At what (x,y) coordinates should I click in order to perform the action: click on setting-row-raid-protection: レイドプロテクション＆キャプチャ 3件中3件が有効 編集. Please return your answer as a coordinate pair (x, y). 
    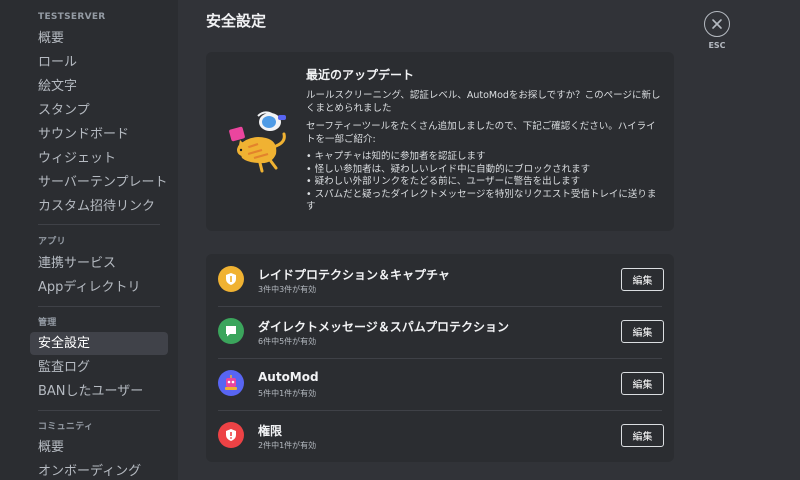
    Looking at the image, I should click on (440, 280).